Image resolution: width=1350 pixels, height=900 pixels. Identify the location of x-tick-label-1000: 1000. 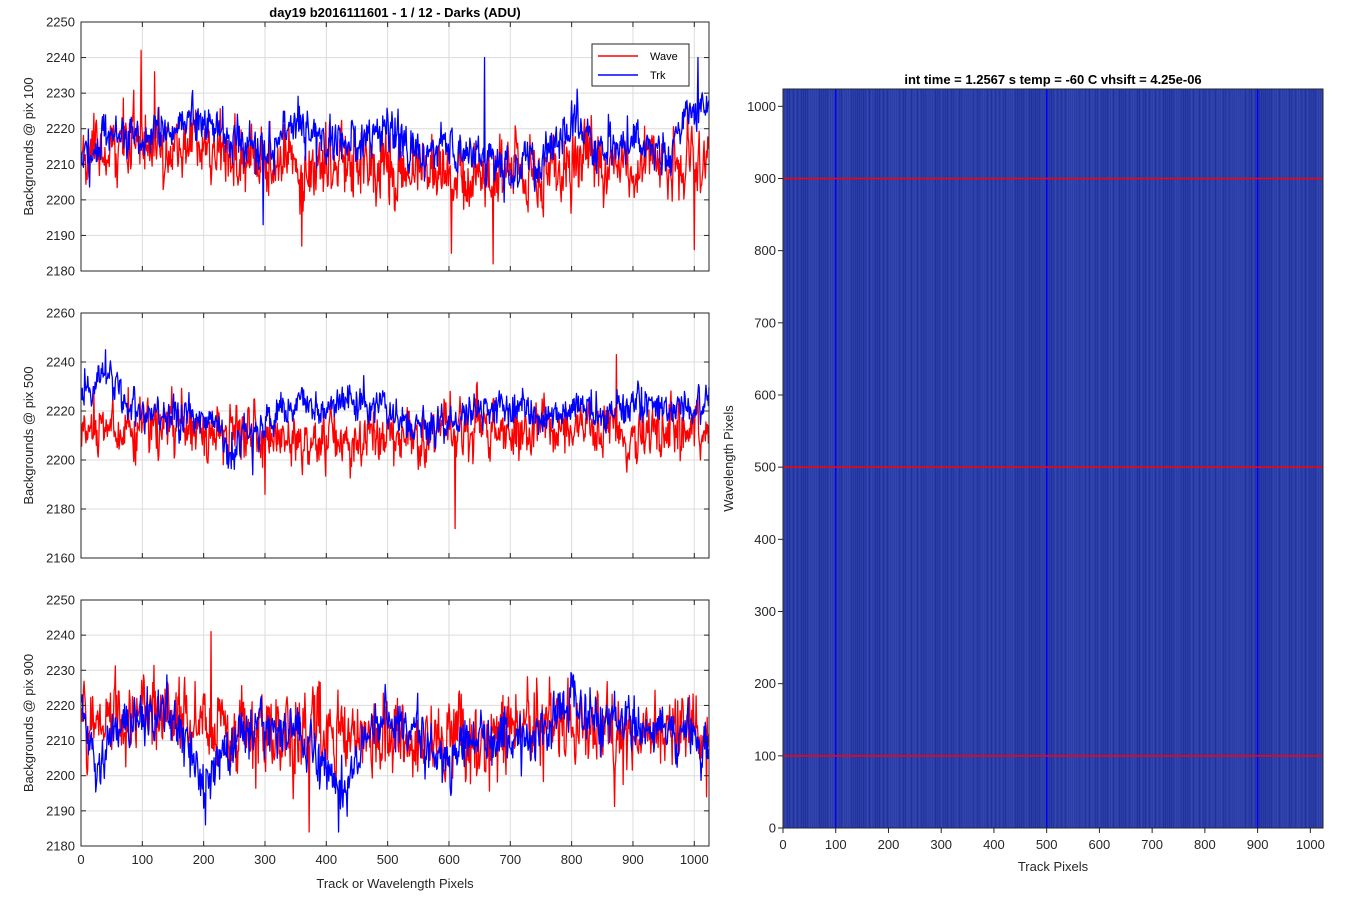
(694, 859).